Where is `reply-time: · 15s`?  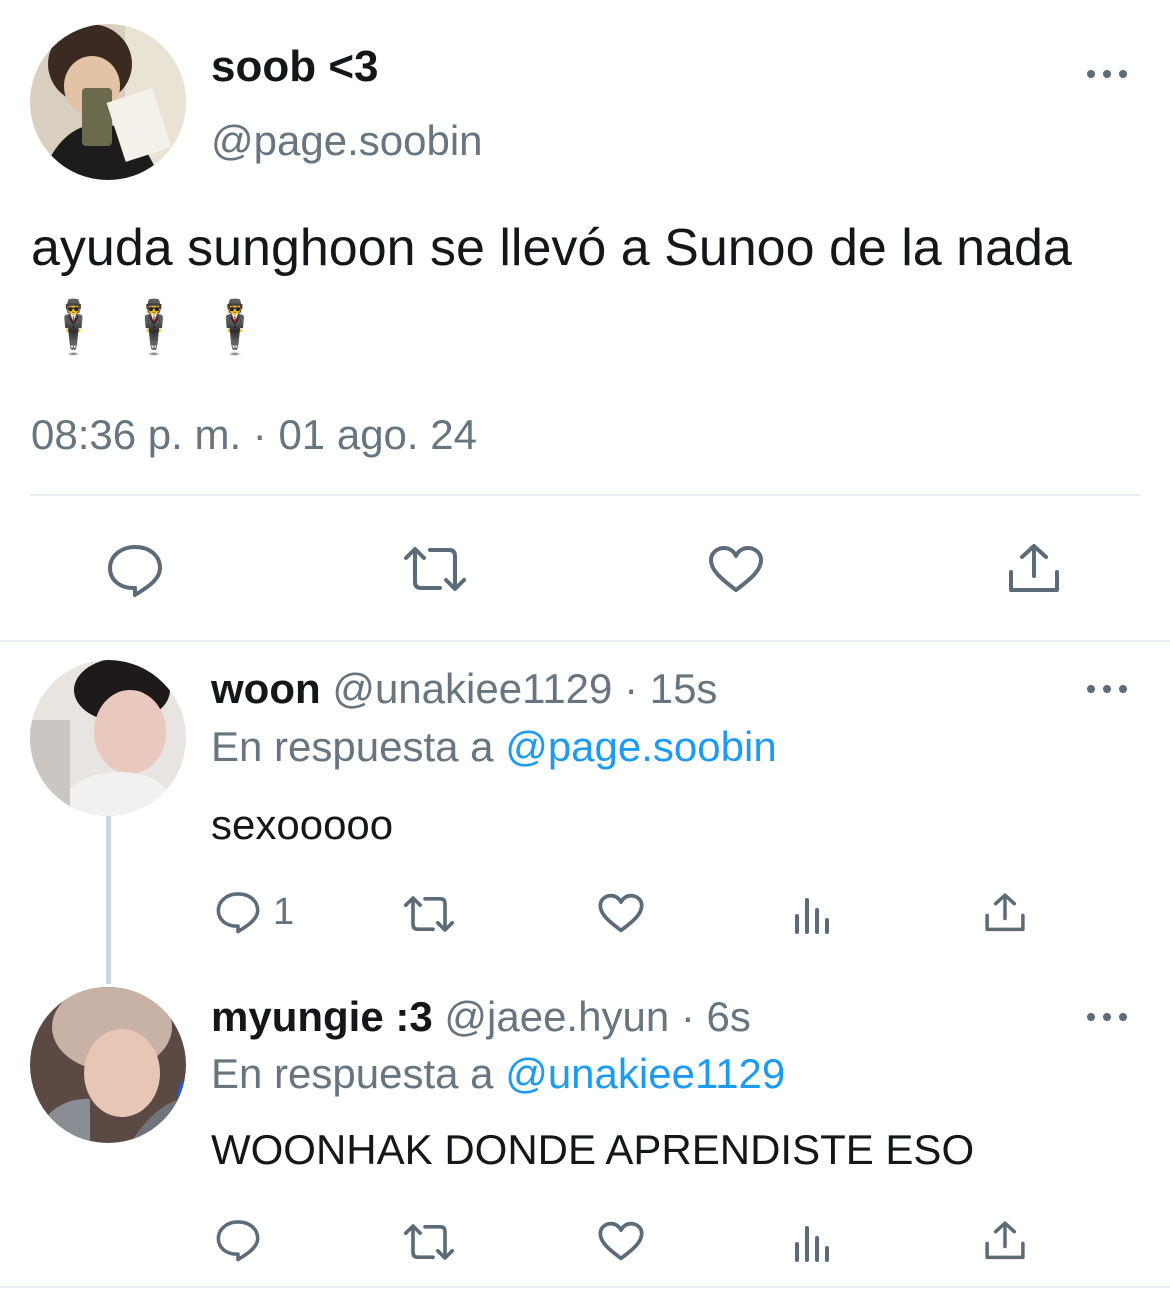 reply-time: · 15s is located at coordinates (671, 688).